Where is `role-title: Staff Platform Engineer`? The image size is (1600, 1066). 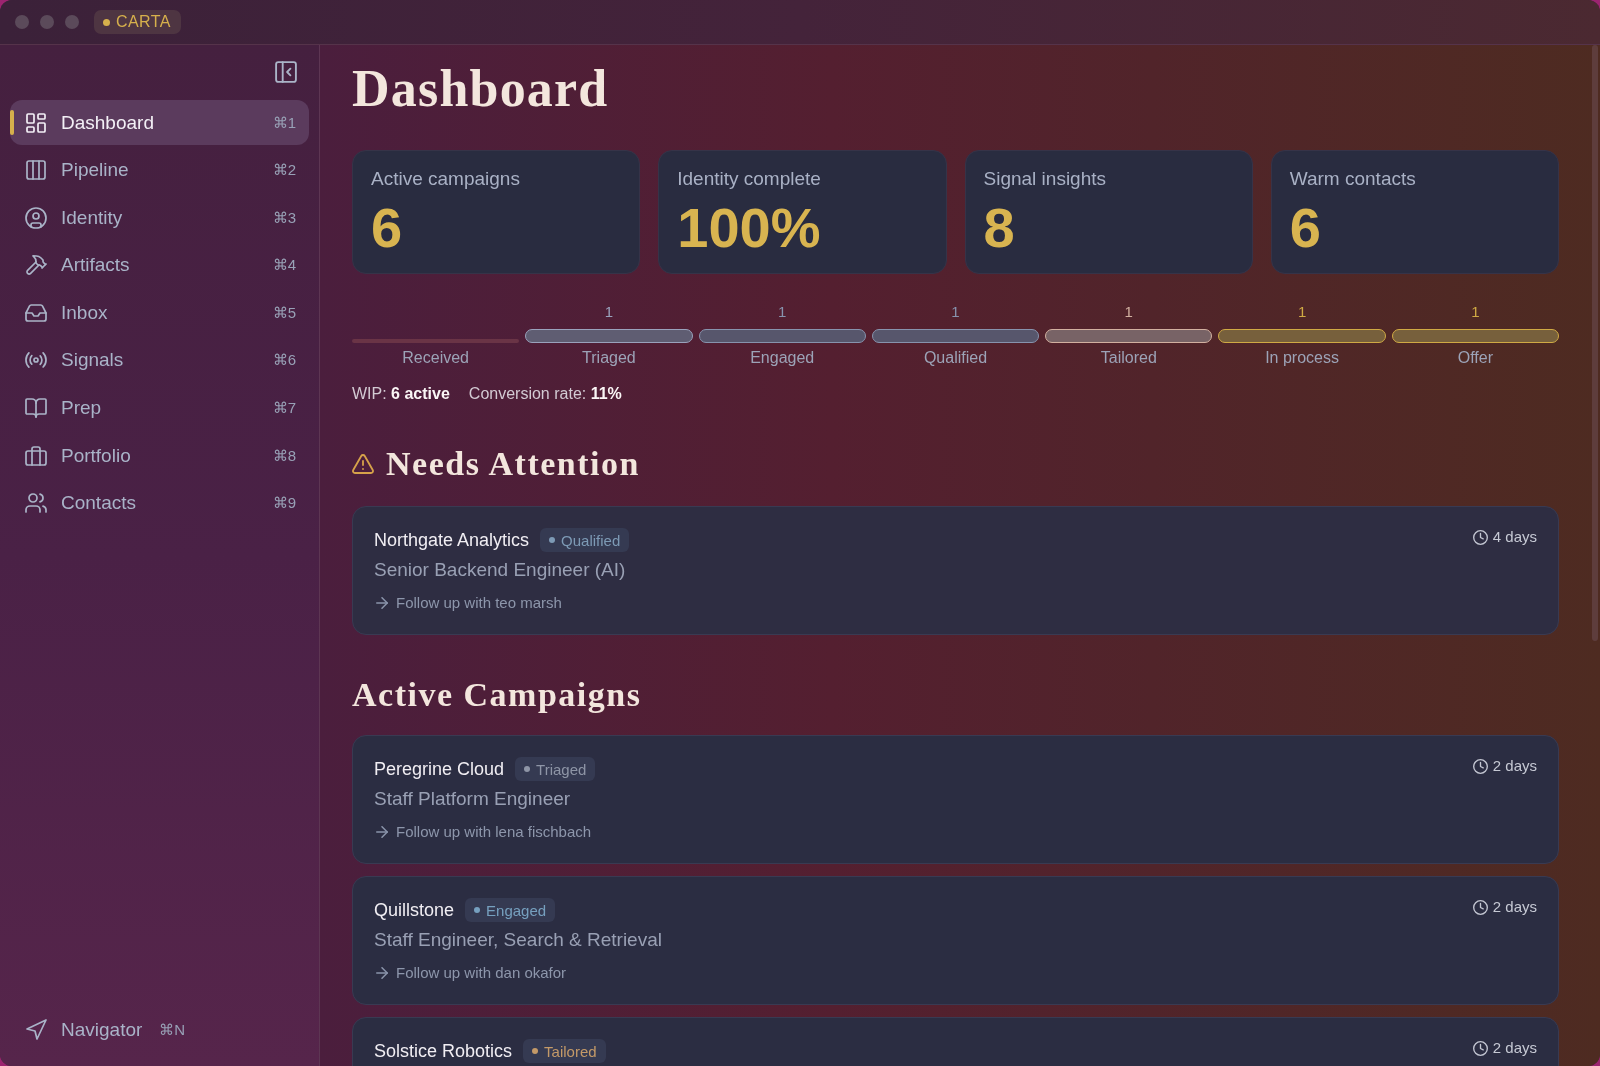 role-title: Staff Platform Engineer is located at coordinates (472, 798).